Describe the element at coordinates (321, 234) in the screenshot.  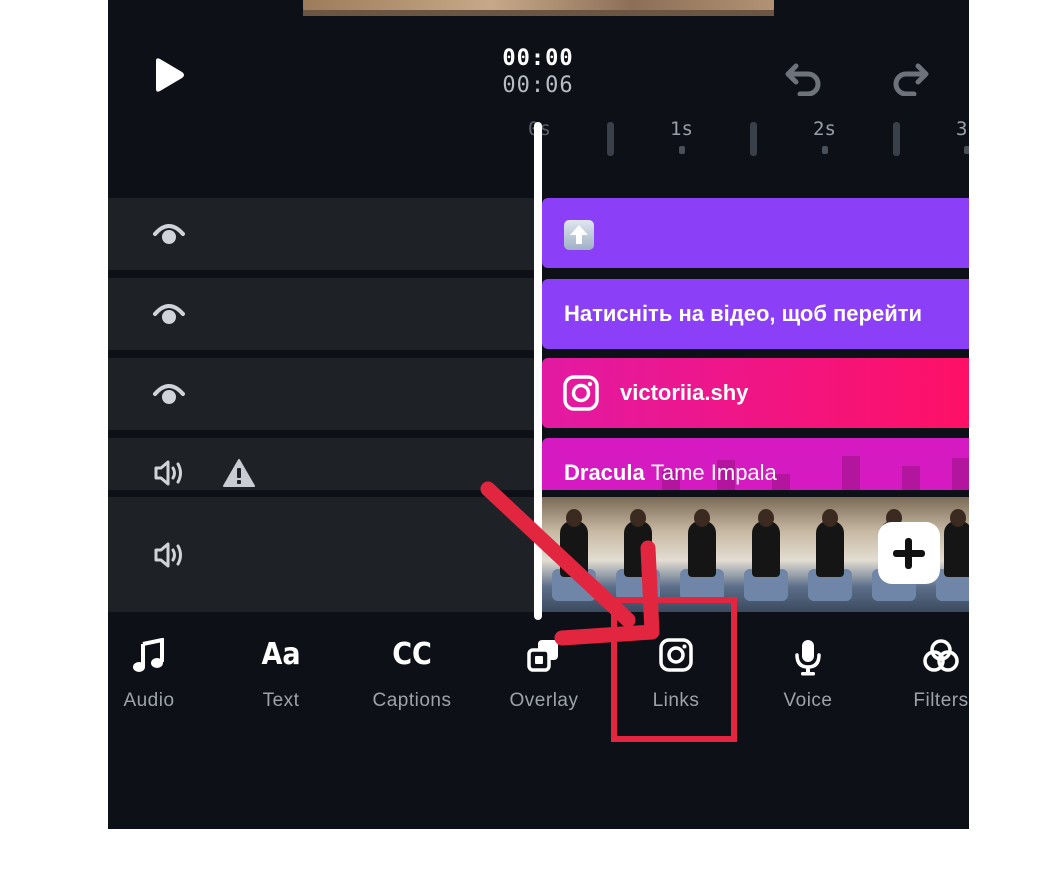
I see `track-row-upload` at that location.